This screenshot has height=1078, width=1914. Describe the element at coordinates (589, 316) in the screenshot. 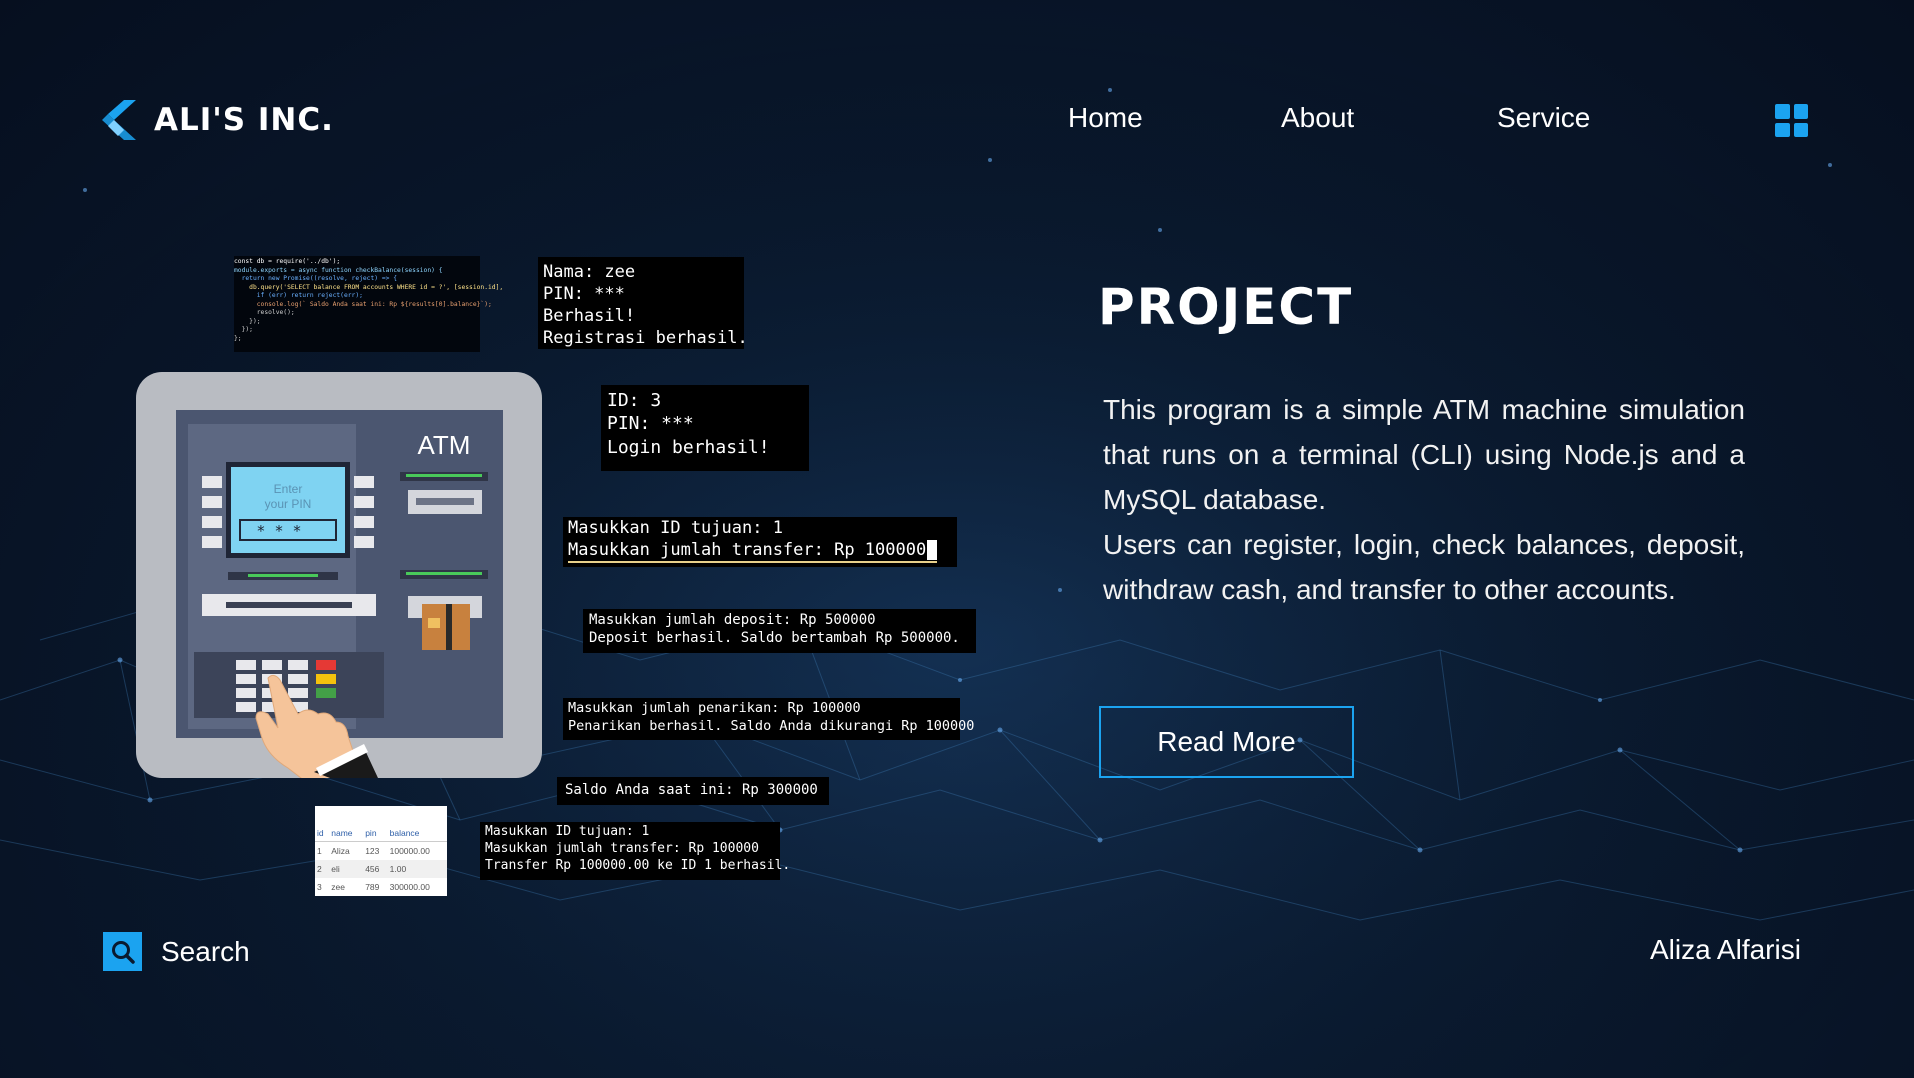

I see `terminal-line: Berhasil!` at that location.